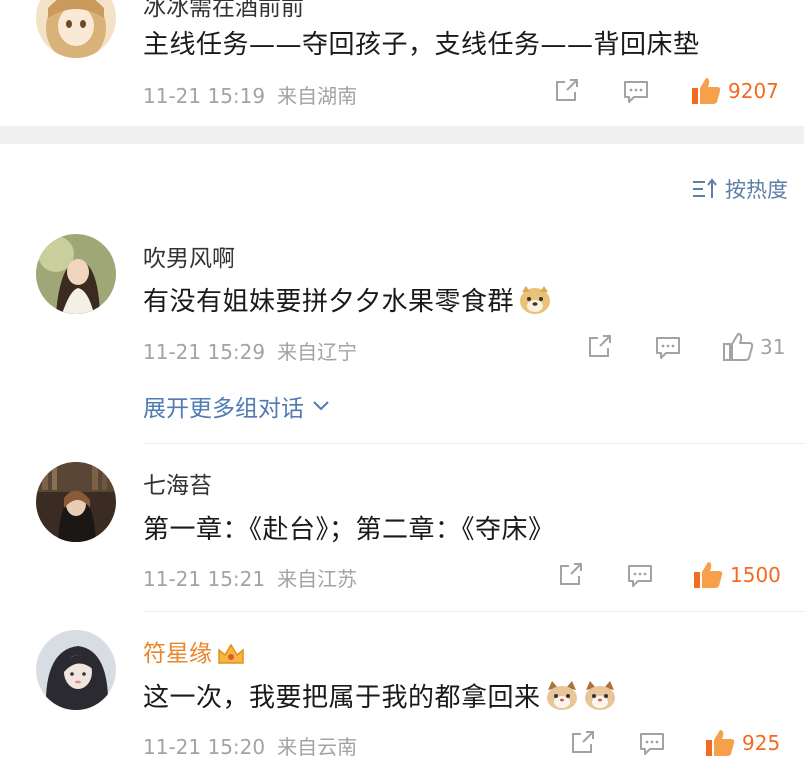 The width and height of the screenshot is (804, 770). What do you see at coordinates (402, 135) in the screenshot?
I see `section-divider` at bounding box center [402, 135].